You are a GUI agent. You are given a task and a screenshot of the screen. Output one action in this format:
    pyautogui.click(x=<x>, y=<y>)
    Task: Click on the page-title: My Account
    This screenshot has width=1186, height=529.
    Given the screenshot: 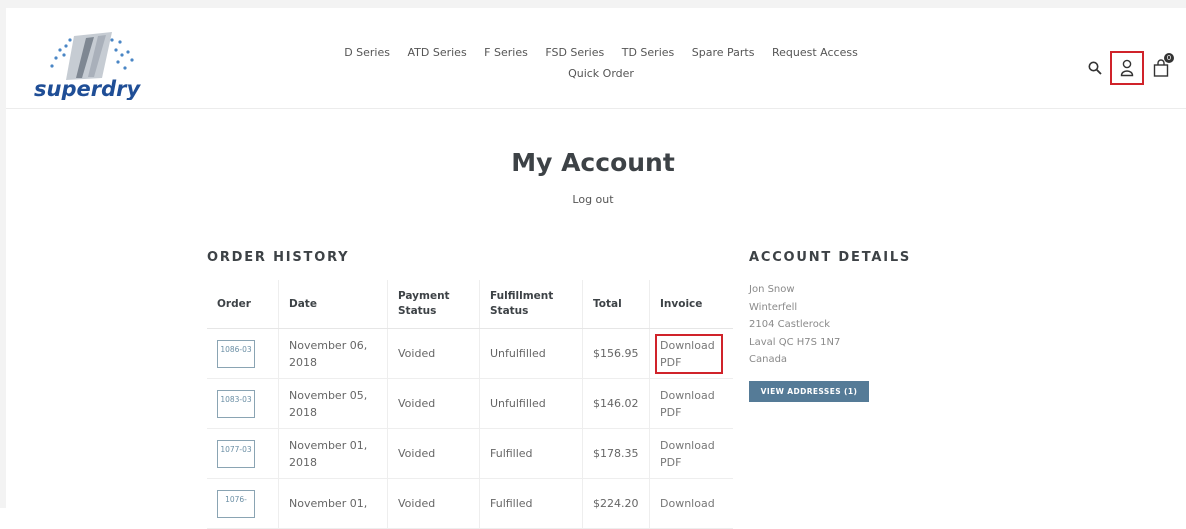 What is the action you would take?
    pyautogui.click(x=593, y=162)
    